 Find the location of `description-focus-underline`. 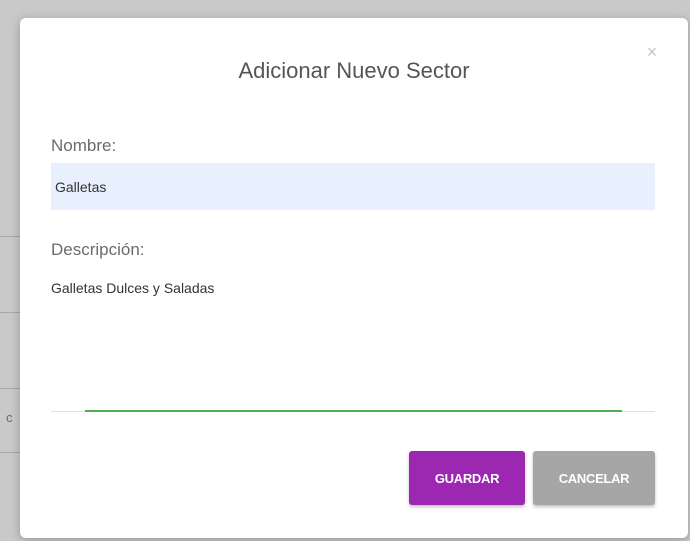

description-focus-underline is located at coordinates (353, 411).